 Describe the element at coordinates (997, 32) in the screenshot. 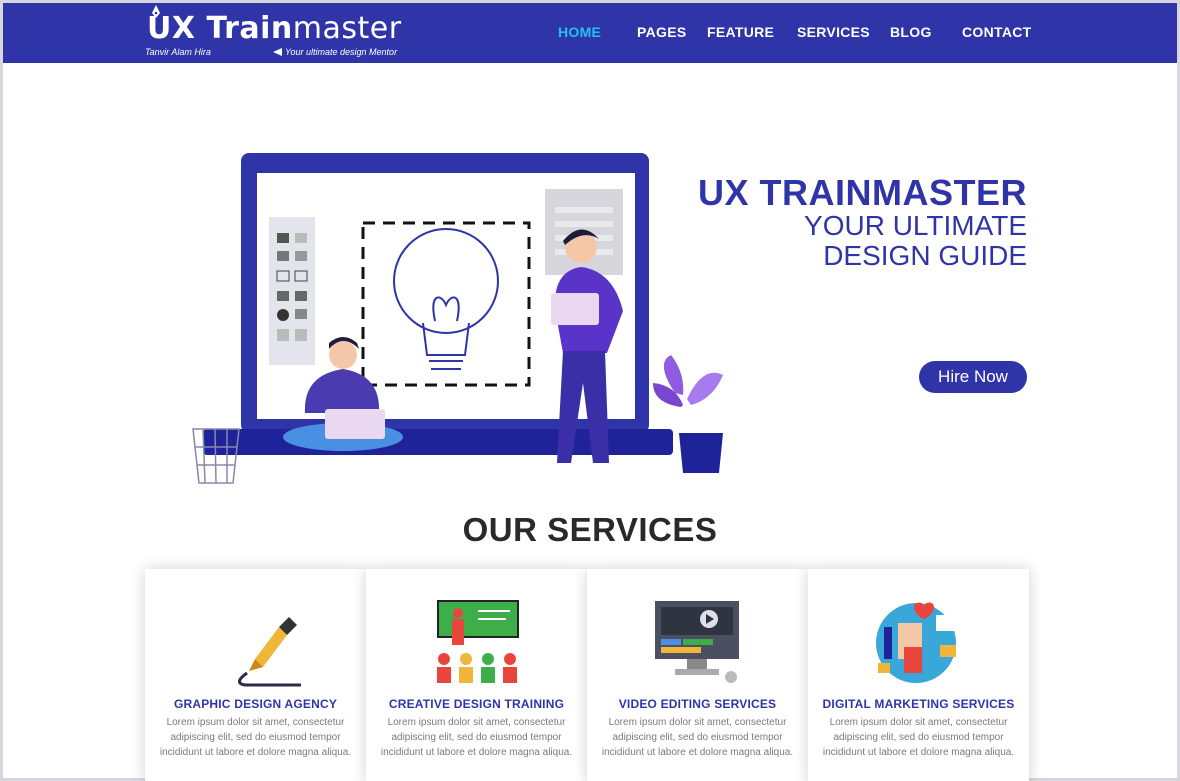

I see `nav-contact: CONTACT` at that location.